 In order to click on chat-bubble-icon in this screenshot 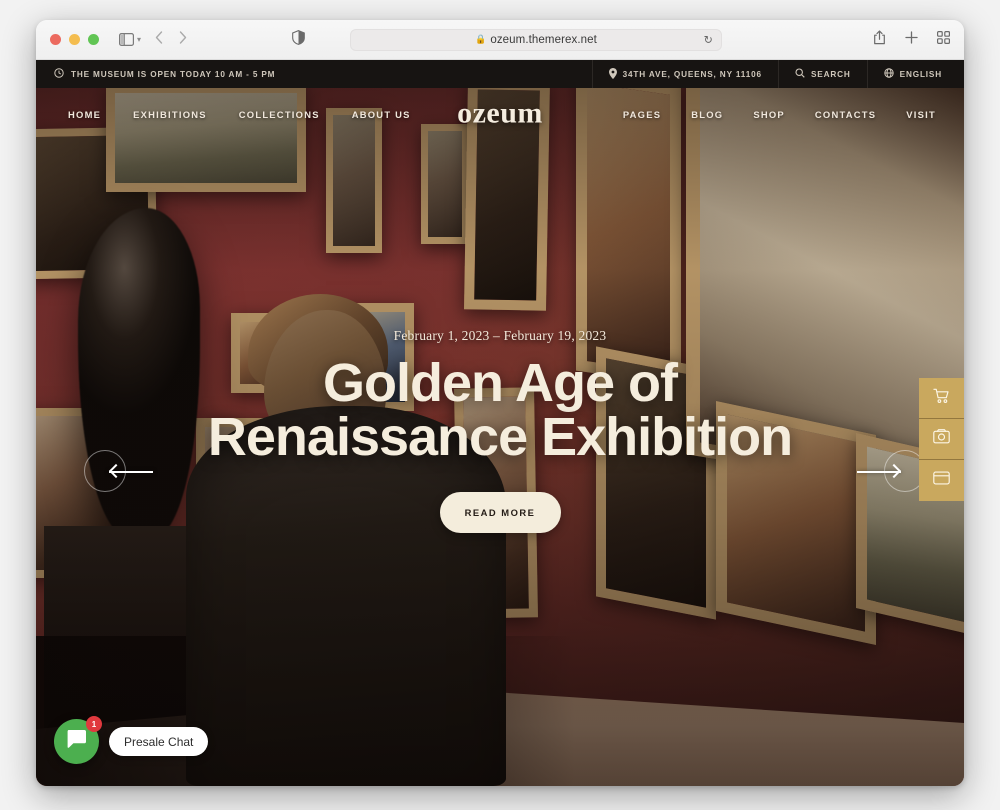, I will do `click(76, 741)`.